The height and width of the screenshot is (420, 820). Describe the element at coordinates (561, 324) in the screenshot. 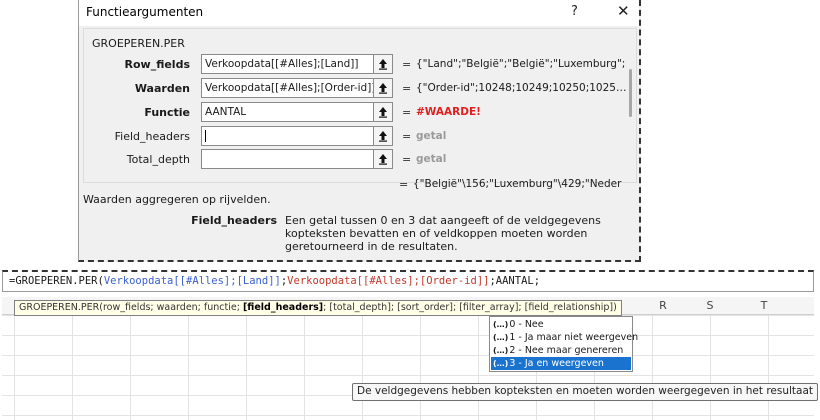

I see `dropdown-option: (…)0 - Nee` at that location.